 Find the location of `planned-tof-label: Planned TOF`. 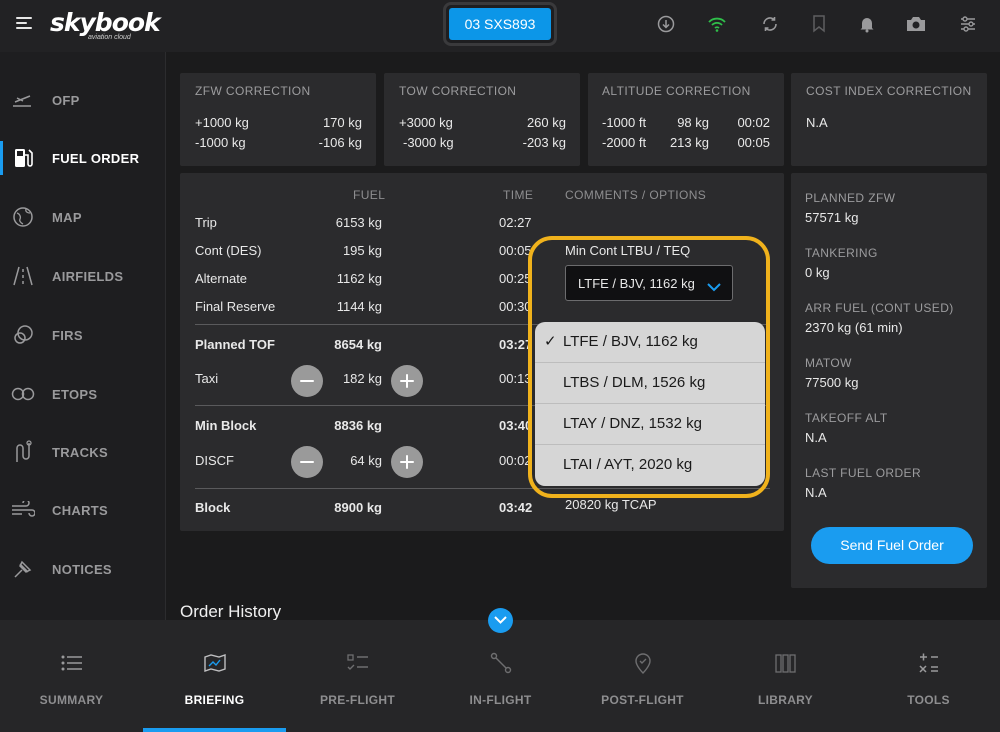

planned-tof-label: Planned TOF is located at coordinates (235, 344).